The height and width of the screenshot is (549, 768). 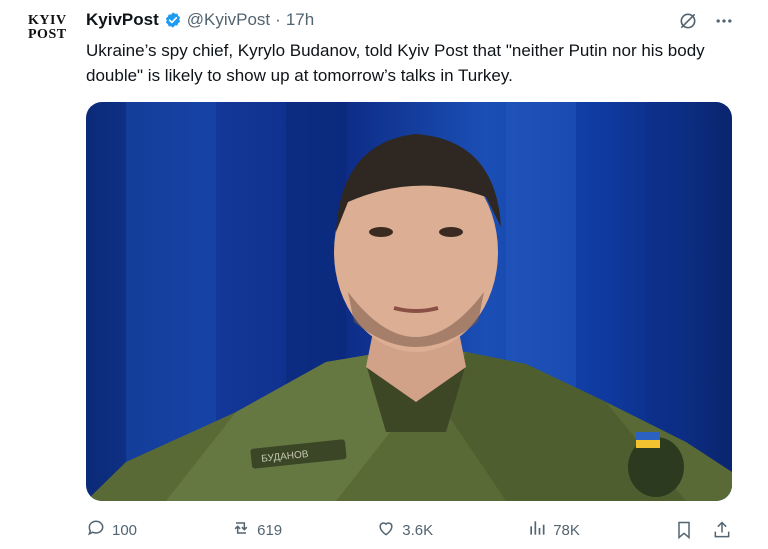 I want to click on share-icon, so click(x=722, y=530).